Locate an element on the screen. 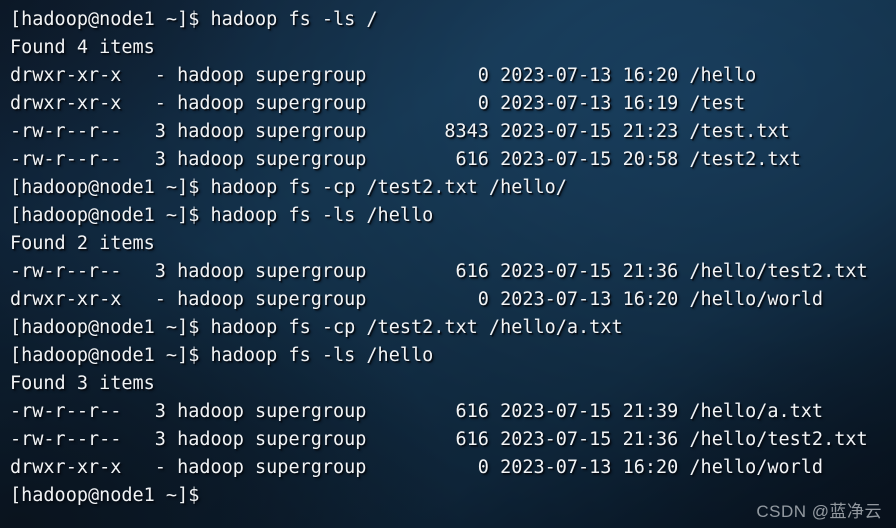 This screenshot has height=528, width=896. terminal-line: Found 2 items is located at coordinates (82, 243).